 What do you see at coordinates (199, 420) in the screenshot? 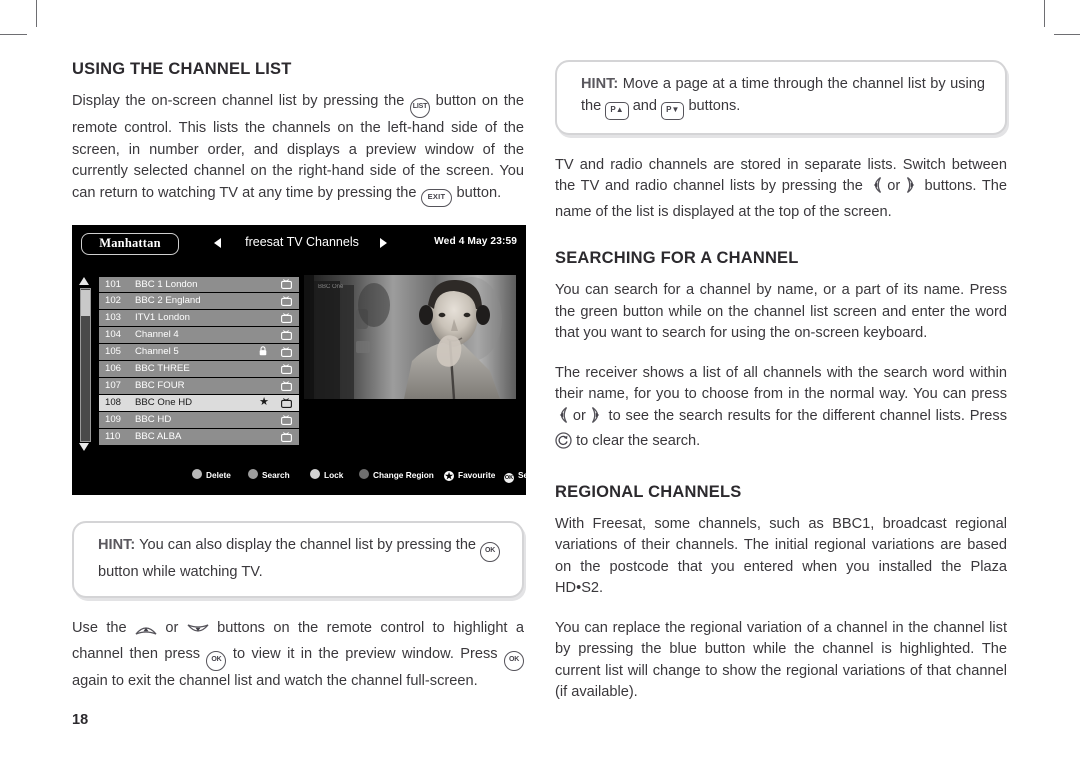
I see `channel-list-row: 109 BBC HD` at bounding box center [199, 420].